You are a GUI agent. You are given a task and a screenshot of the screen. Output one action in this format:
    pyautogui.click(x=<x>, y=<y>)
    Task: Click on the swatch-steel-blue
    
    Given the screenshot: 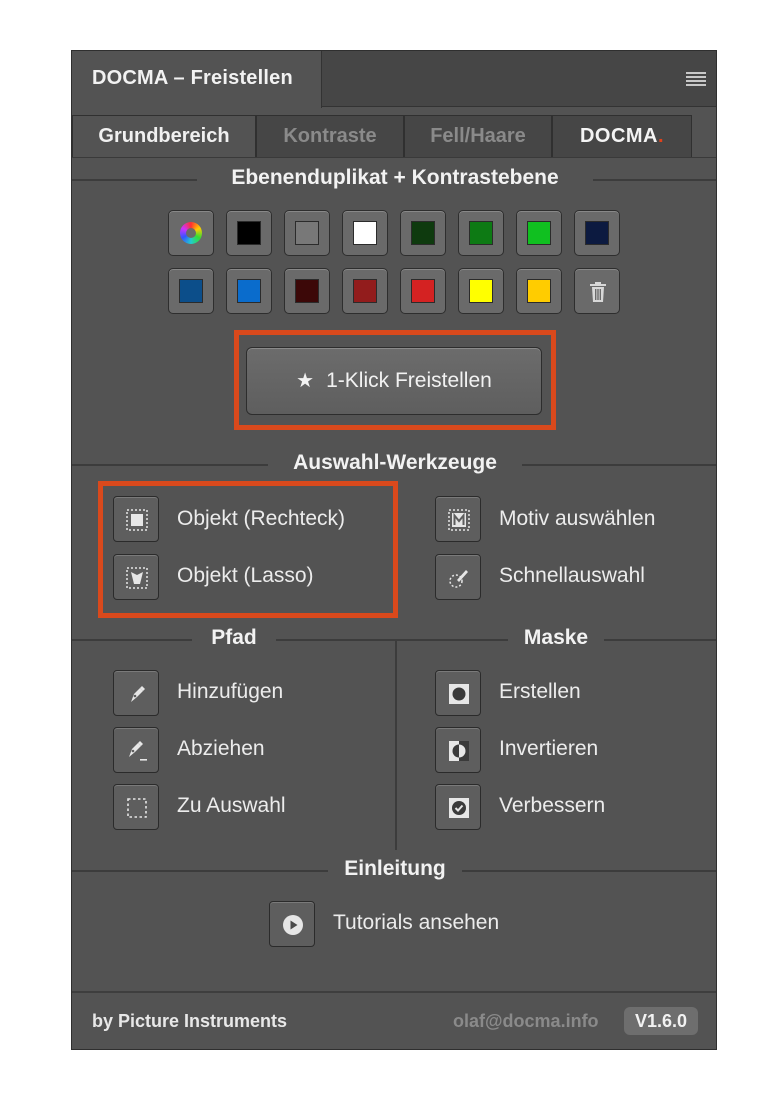 What is the action you would take?
    pyautogui.click(x=191, y=291)
    